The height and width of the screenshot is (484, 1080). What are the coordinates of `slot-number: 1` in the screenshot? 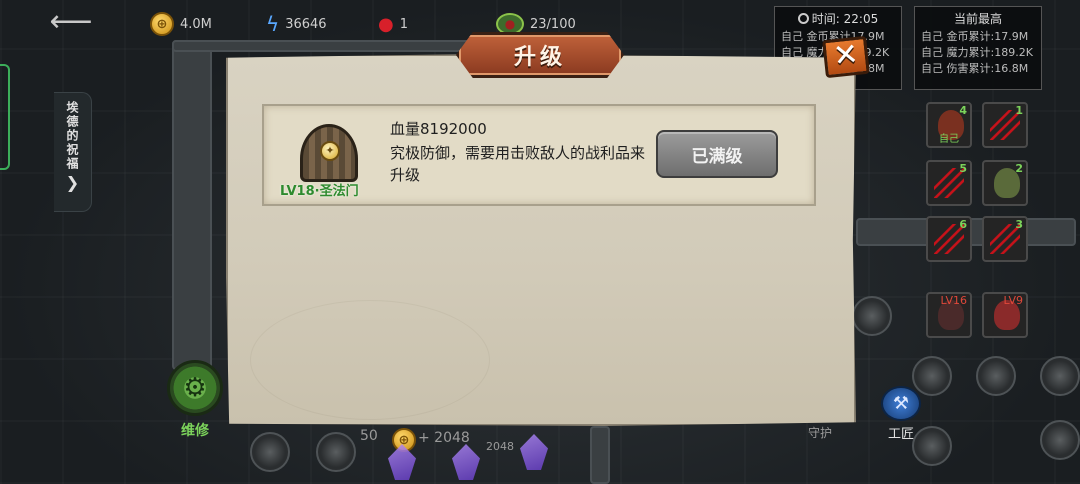 It's located at (1019, 110).